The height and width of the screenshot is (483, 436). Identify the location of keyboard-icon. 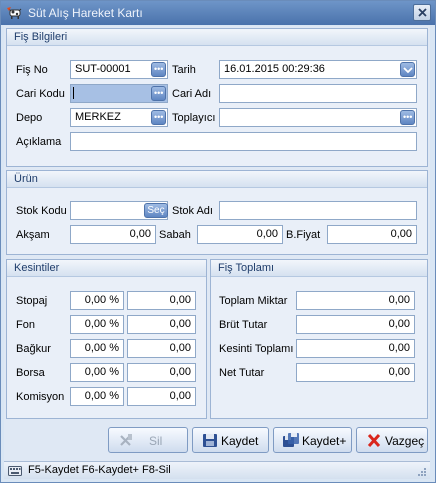
(15, 471).